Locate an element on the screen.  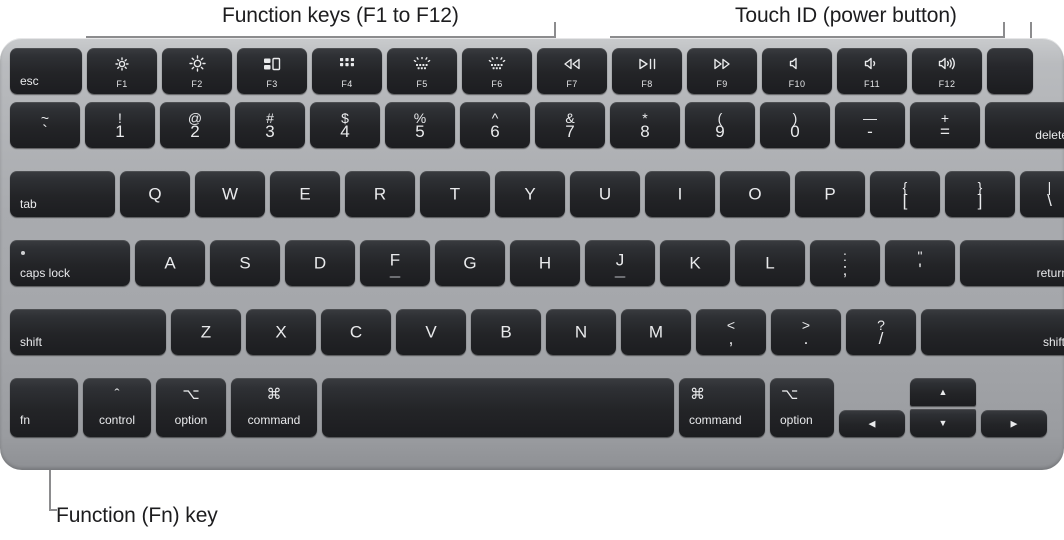
keyboard-row-shift: shift Z X C V B N M < , > . ? / shift is located at coordinates (537, 332).